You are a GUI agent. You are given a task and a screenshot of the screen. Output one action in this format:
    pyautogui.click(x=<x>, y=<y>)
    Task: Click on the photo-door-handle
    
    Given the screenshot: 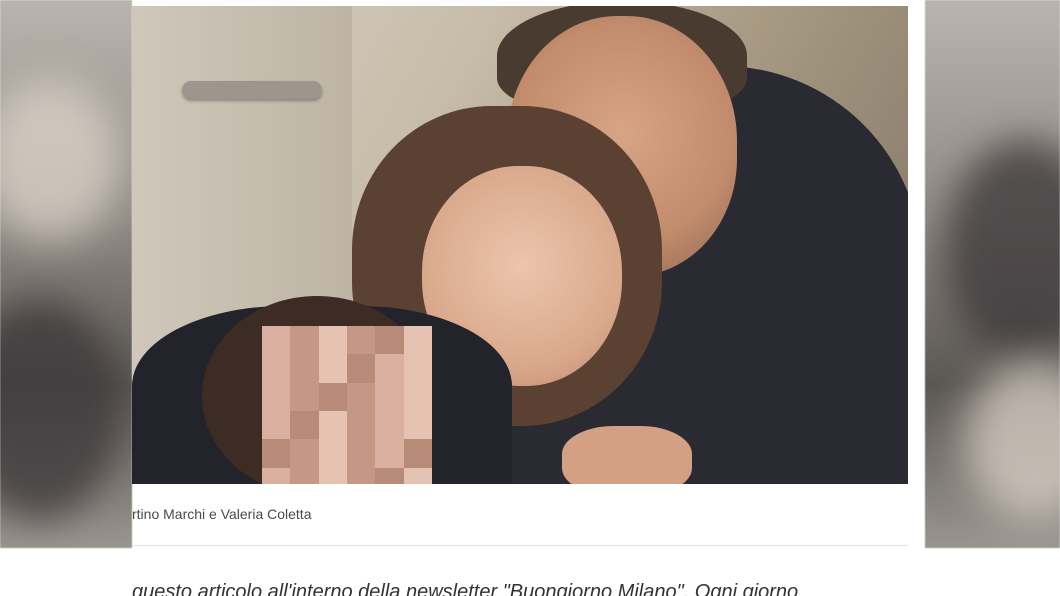 What is the action you would take?
    pyautogui.click(x=252, y=90)
    